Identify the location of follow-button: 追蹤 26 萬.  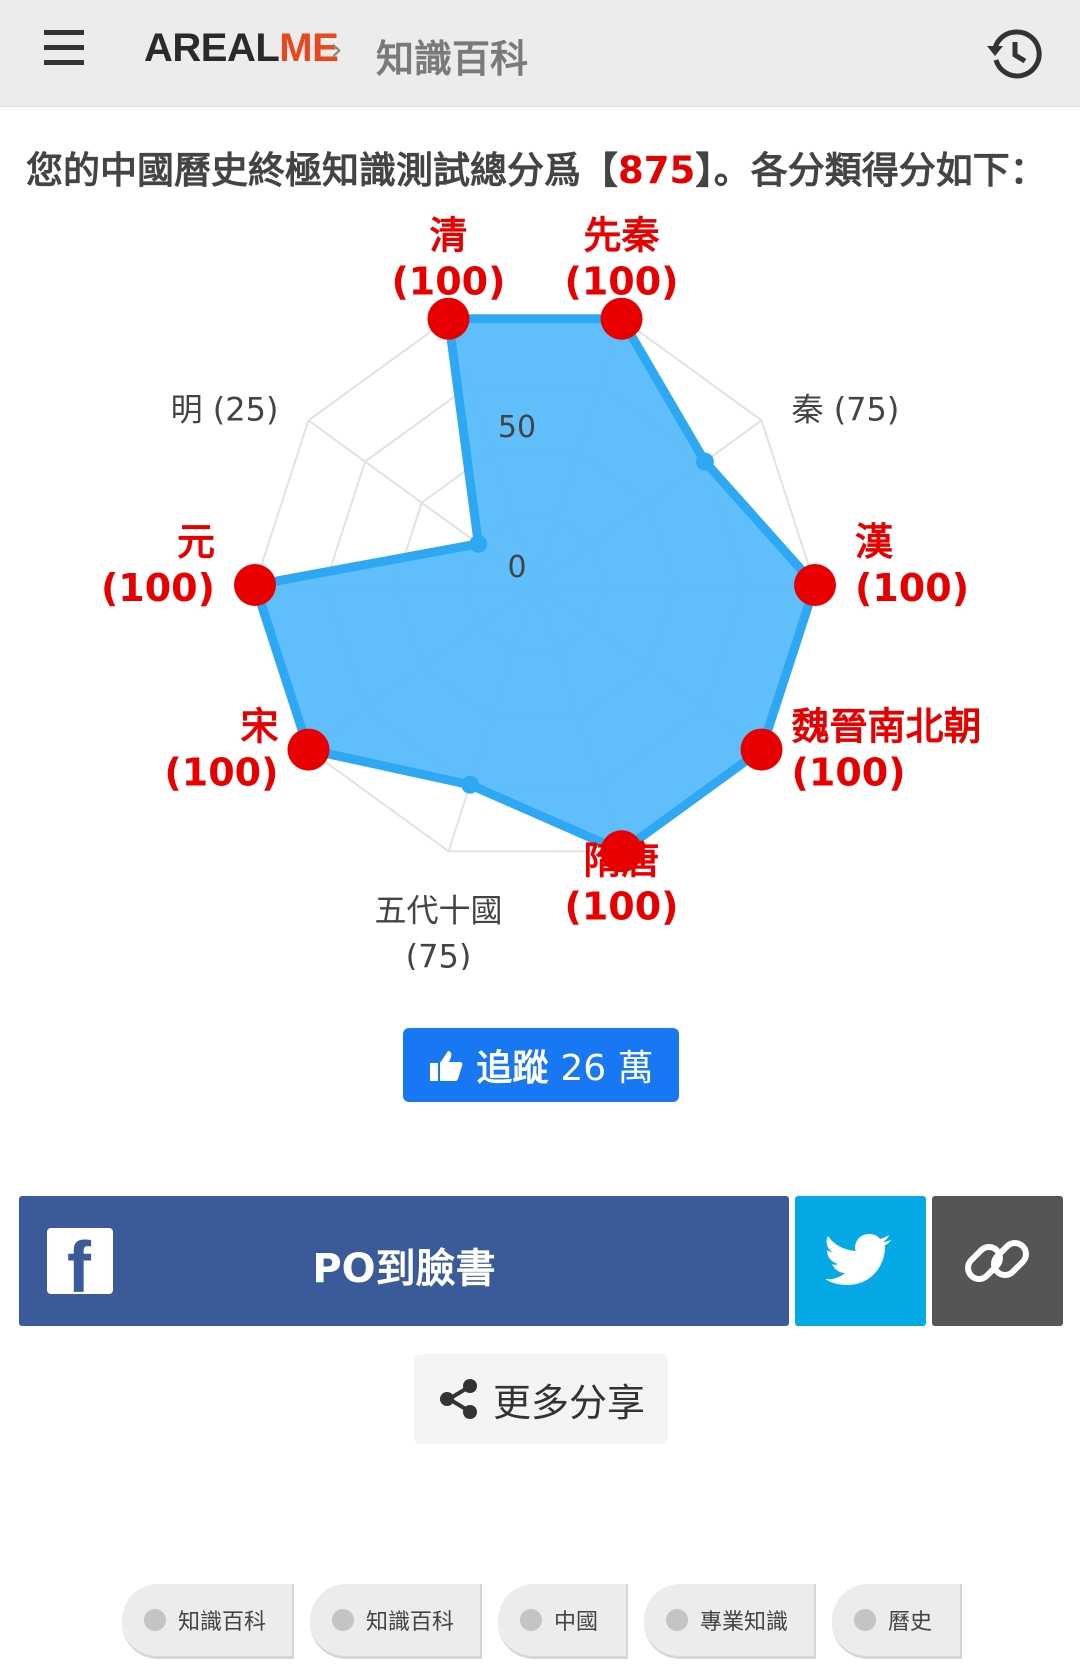
(541, 1065).